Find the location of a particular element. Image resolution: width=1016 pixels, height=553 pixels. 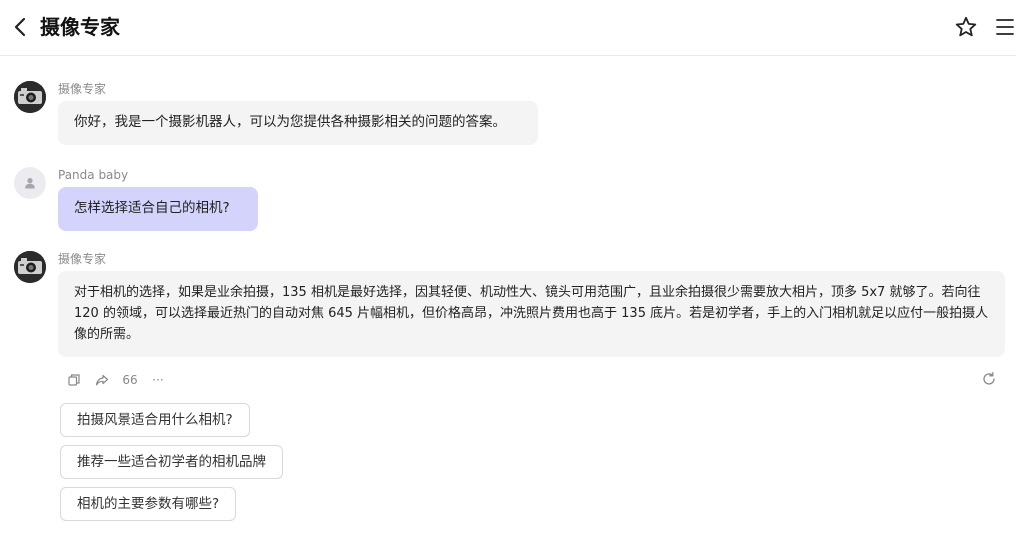

menu-button is located at coordinates (1005, 27).